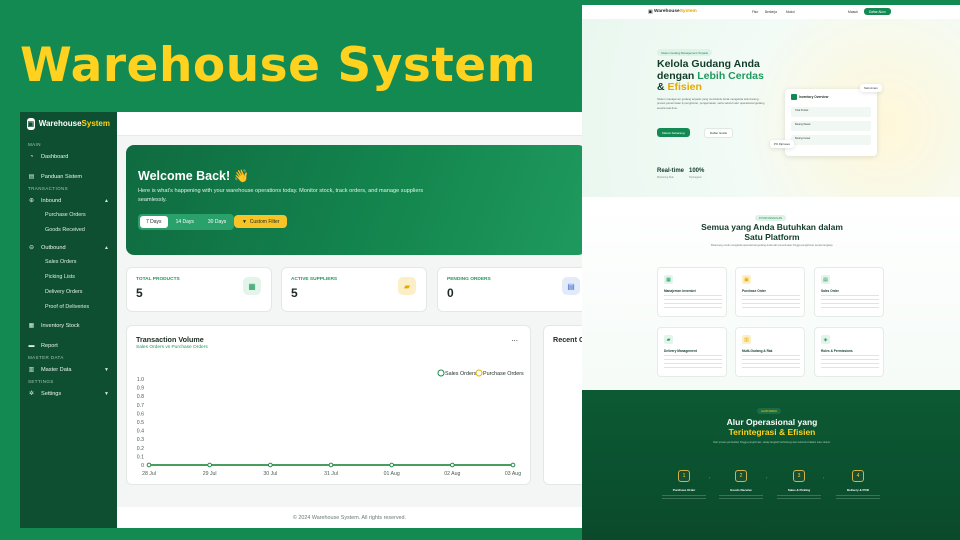  Describe the element at coordinates (140, 440) in the screenshot. I see `y-tick-label: 0.3` at that location.